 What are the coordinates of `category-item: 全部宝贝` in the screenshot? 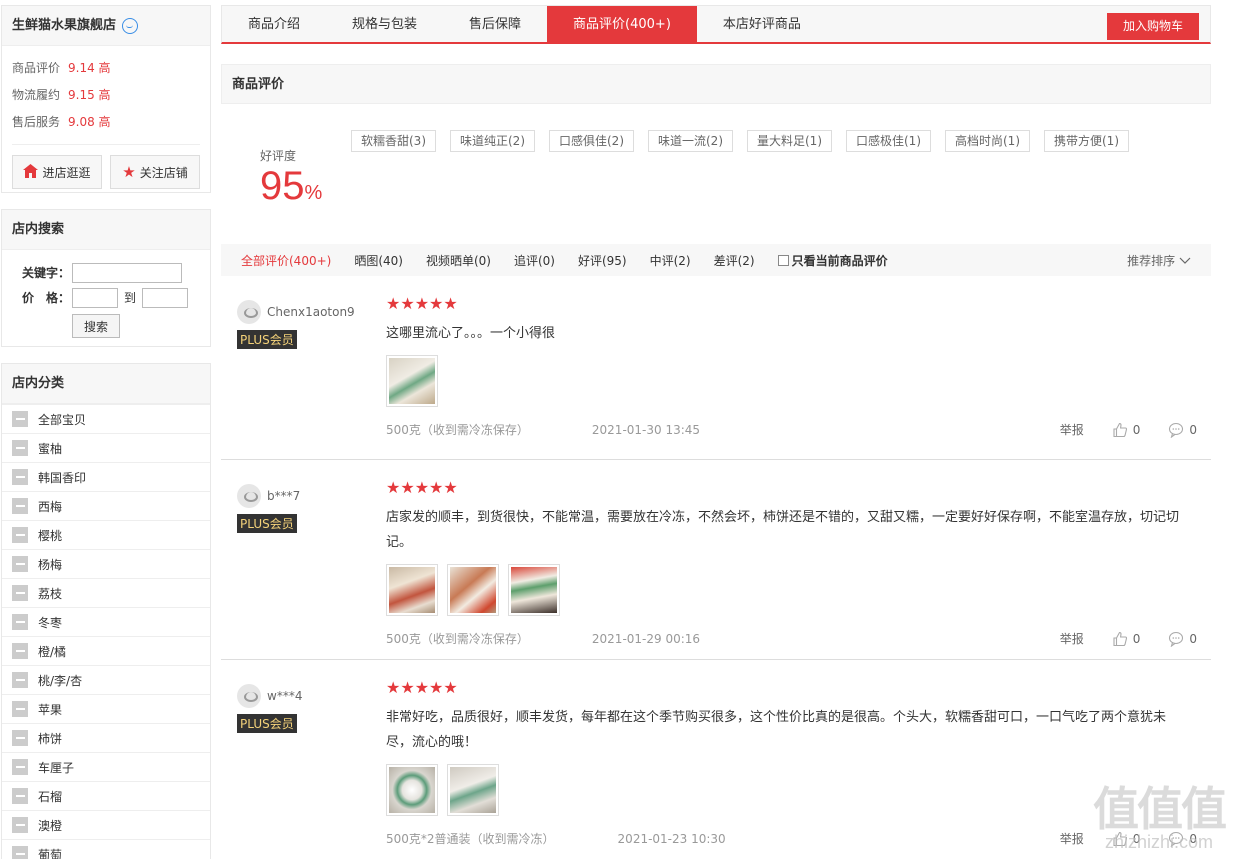 It's located at (106, 418).